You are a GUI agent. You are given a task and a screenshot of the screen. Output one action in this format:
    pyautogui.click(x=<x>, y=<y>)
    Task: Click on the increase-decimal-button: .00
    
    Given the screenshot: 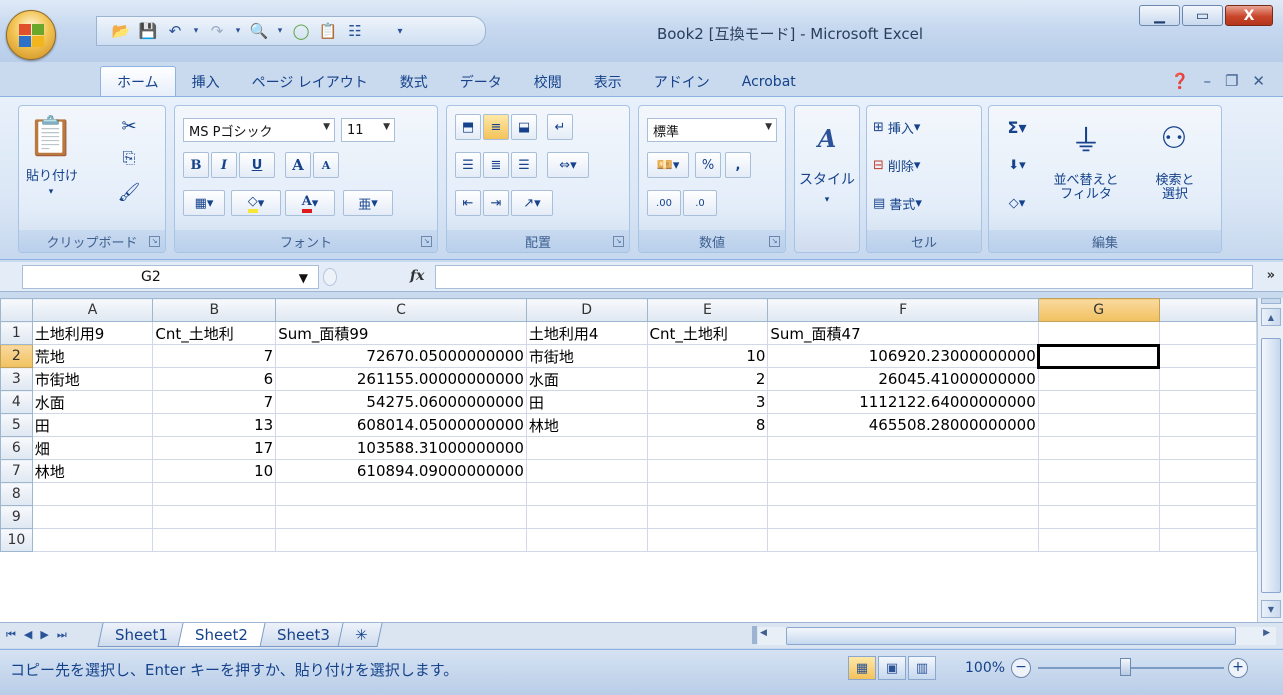 What is the action you would take?
    pyautogui.click(x=664, y=203)
    